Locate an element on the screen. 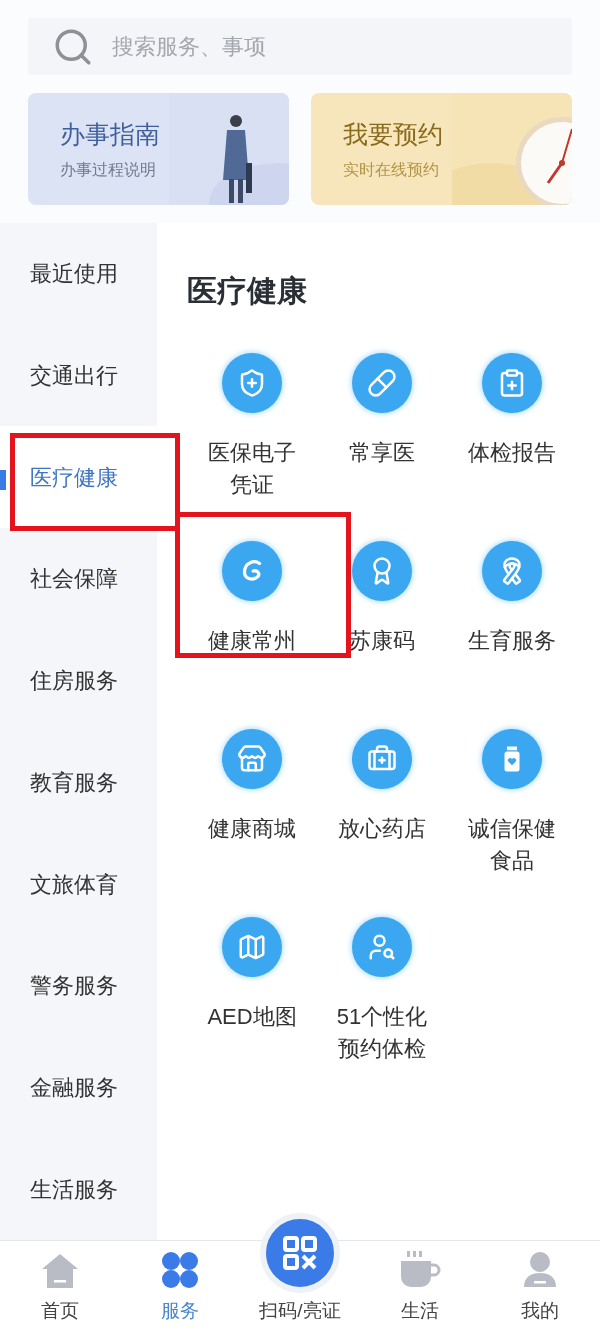  search-field: 搜索服务、事项 is located at coordinates (300, 46).